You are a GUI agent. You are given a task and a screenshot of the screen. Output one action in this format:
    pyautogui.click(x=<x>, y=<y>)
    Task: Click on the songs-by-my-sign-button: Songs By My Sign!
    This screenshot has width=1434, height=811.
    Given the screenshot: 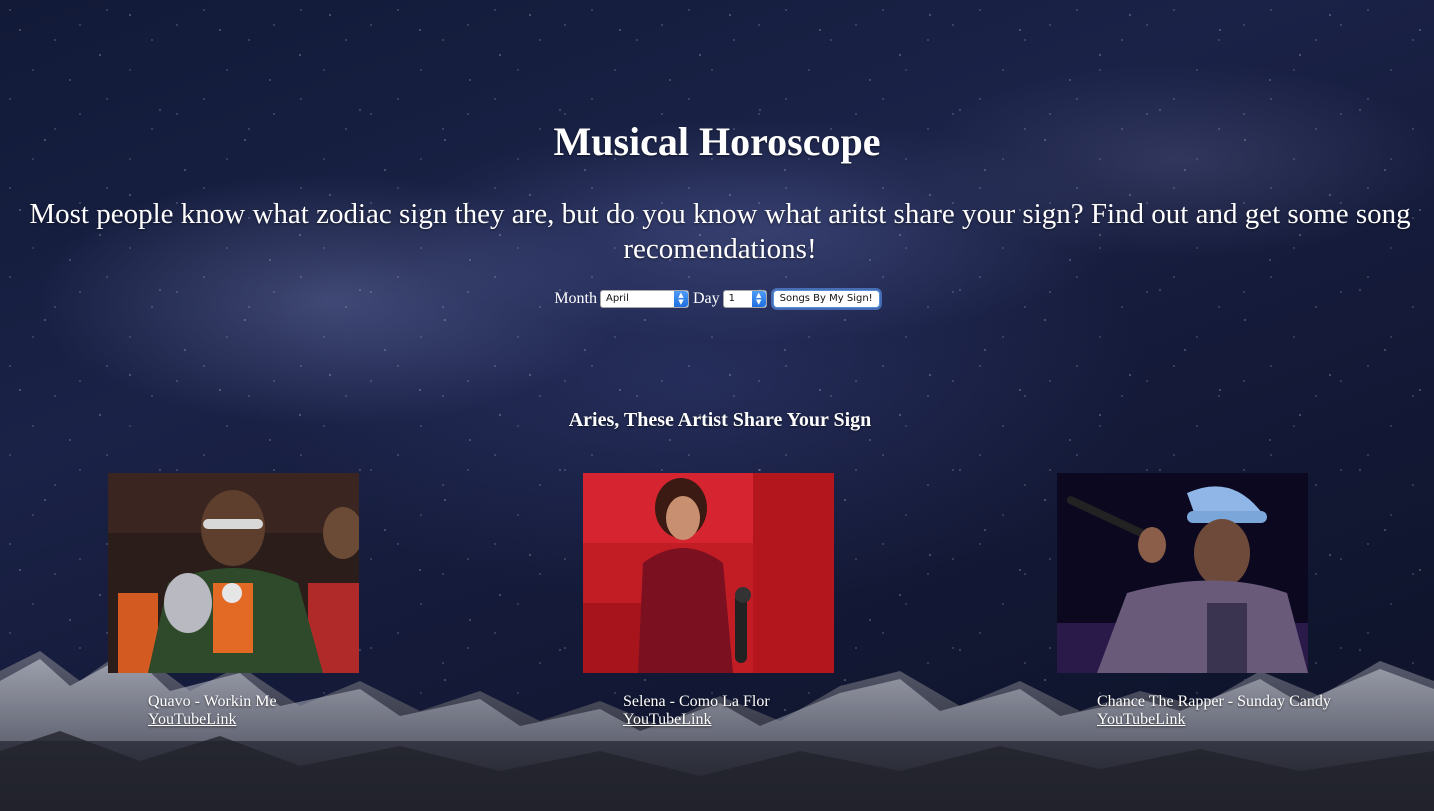 What is the action you would take?
    pyautogui.click(x=826, y=299)
    